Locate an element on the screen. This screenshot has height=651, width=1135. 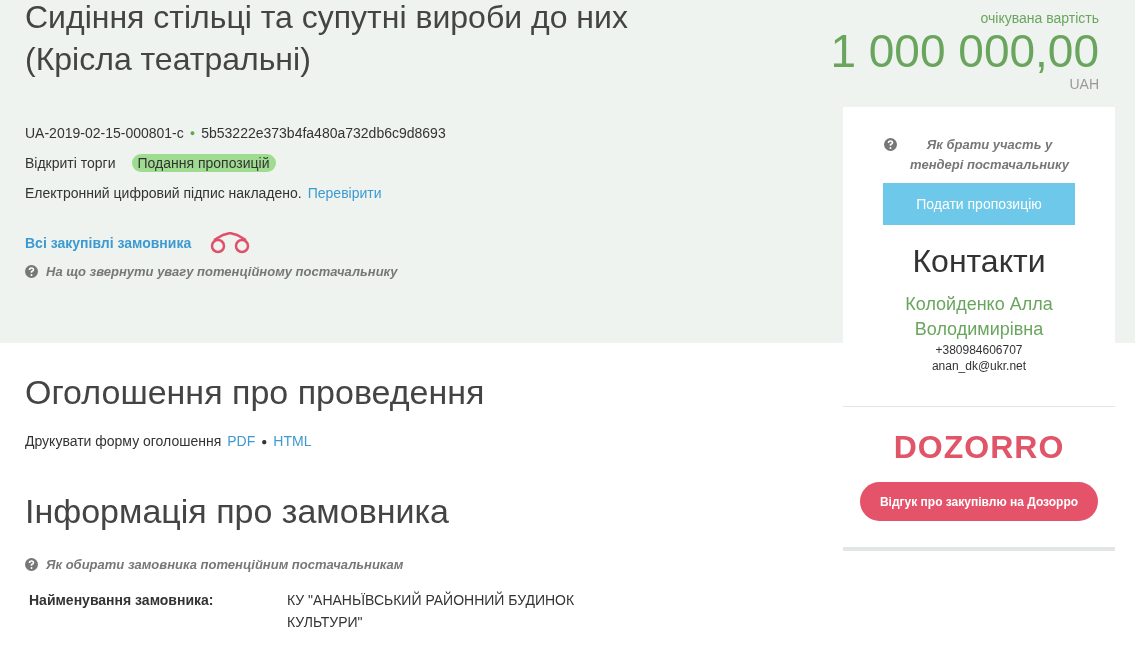
signature-text: Електронний цифровий підпис накладено. is located at coordinates (163, 193).